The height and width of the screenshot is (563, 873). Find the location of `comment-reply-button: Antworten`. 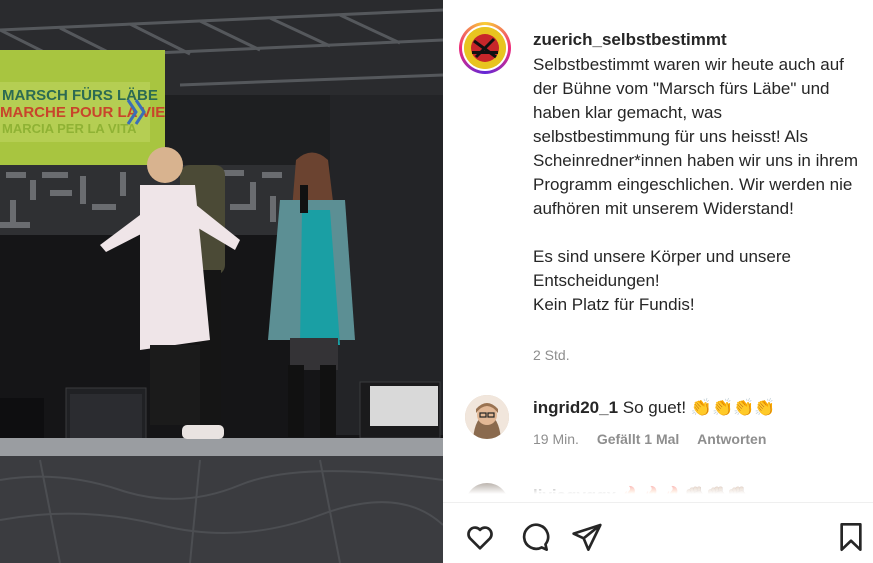

comment-reply-button: Antworten is located at coordinates (731, 439).